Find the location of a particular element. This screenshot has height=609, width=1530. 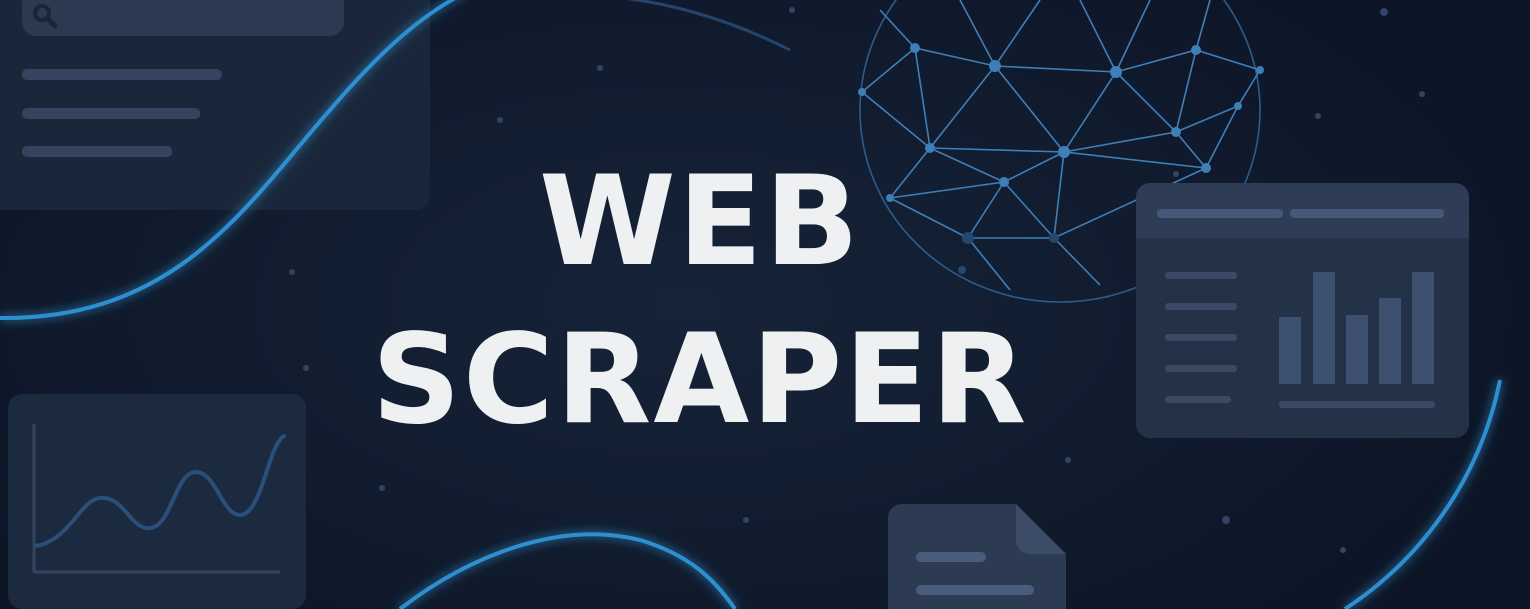

headline-line-2: SCRAPER is located at coordinates (700, 380).